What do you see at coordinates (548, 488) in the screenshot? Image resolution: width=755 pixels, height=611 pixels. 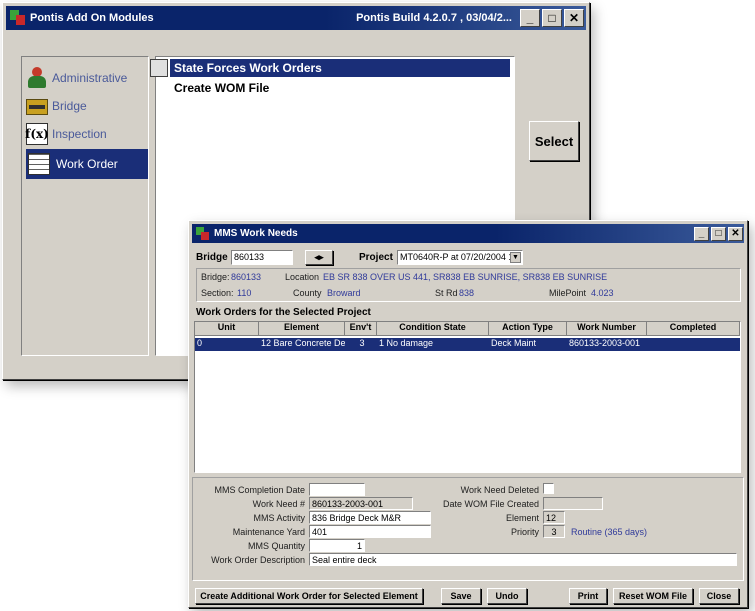 I see `work-need-deleted-checkbox` at bounding box center [548, 488].